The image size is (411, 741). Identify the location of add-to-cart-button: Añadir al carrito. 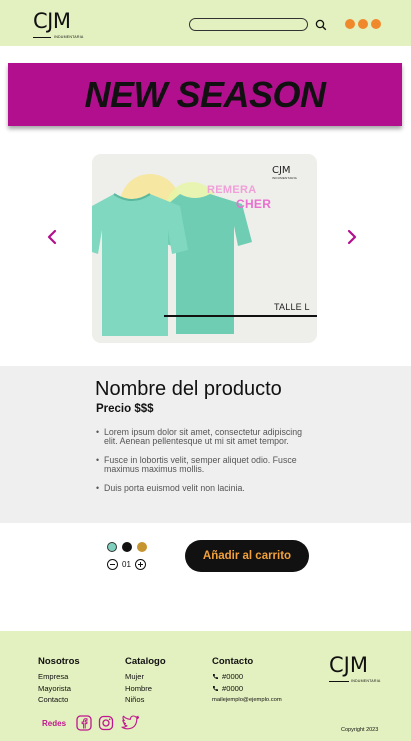
(247, 556).